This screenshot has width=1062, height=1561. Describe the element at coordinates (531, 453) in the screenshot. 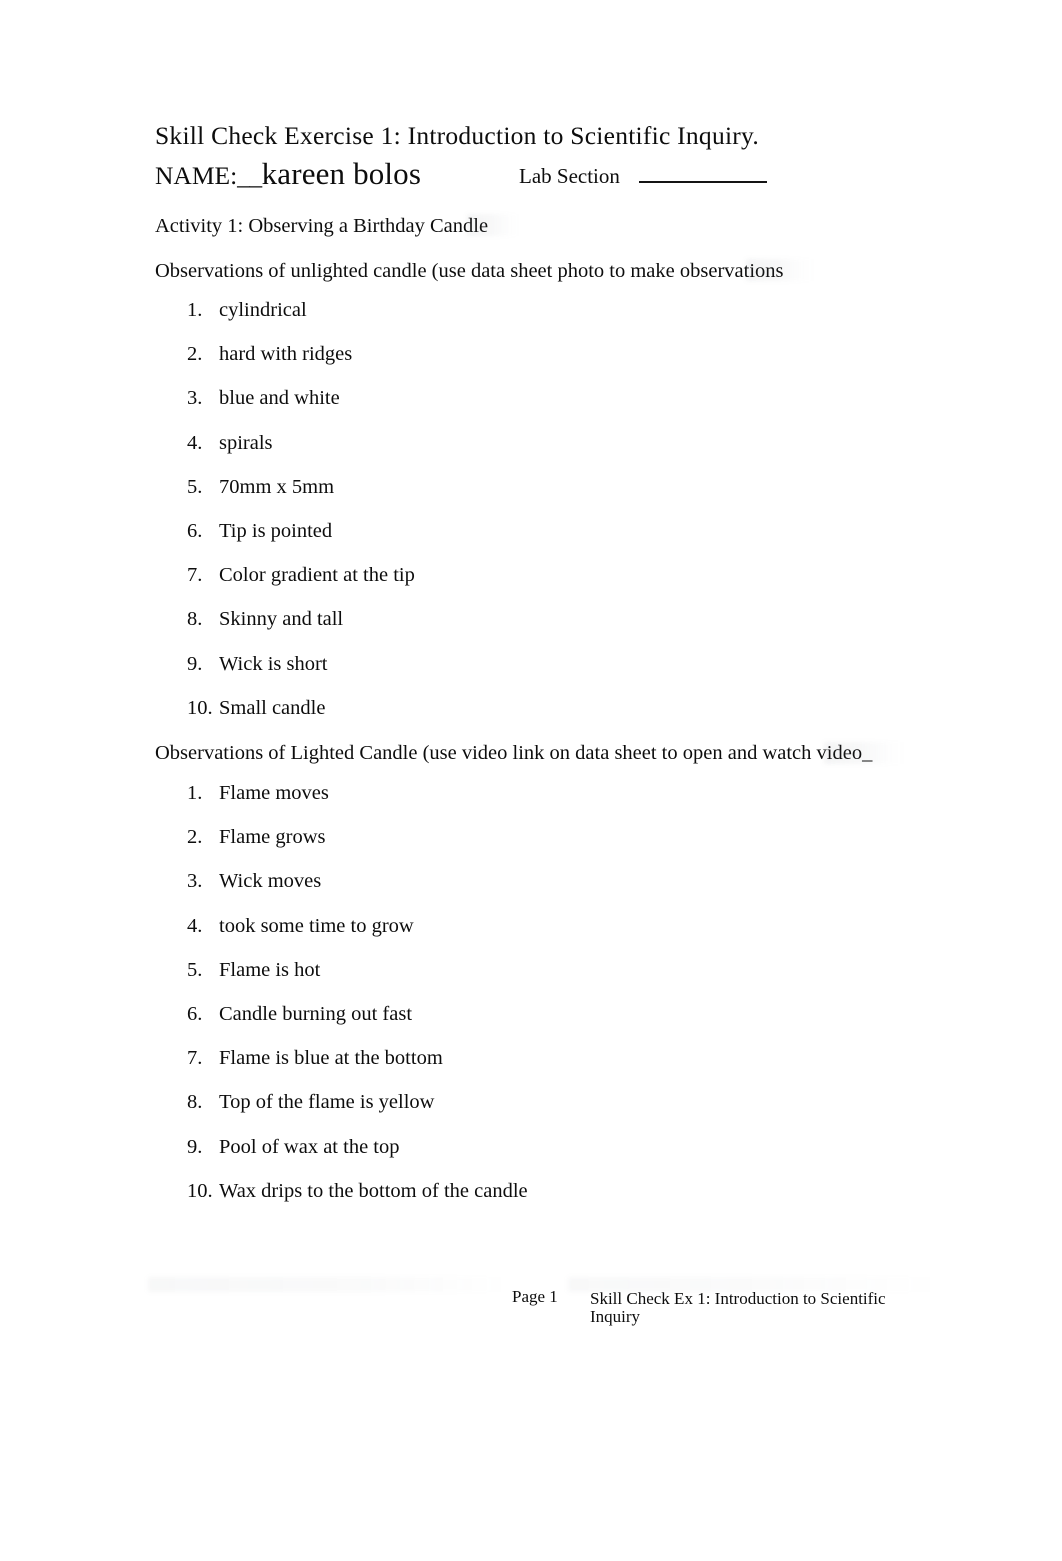

I see `list-item: 4. spirals` at that location.